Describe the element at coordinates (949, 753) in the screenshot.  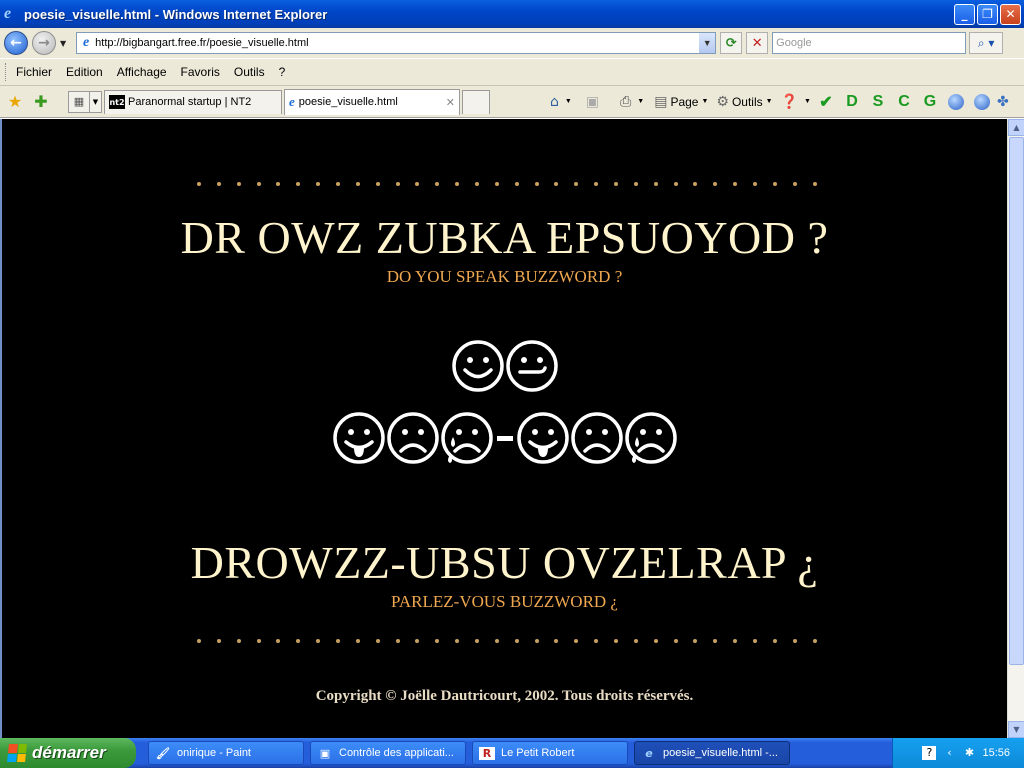
I see `arrow-tray-icon: ‹` at that location.